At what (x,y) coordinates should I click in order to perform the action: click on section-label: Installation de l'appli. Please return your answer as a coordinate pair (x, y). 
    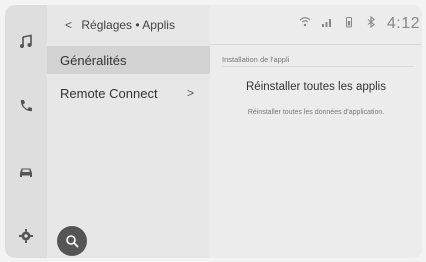
    Looking at the image, I should click on (256, 59).